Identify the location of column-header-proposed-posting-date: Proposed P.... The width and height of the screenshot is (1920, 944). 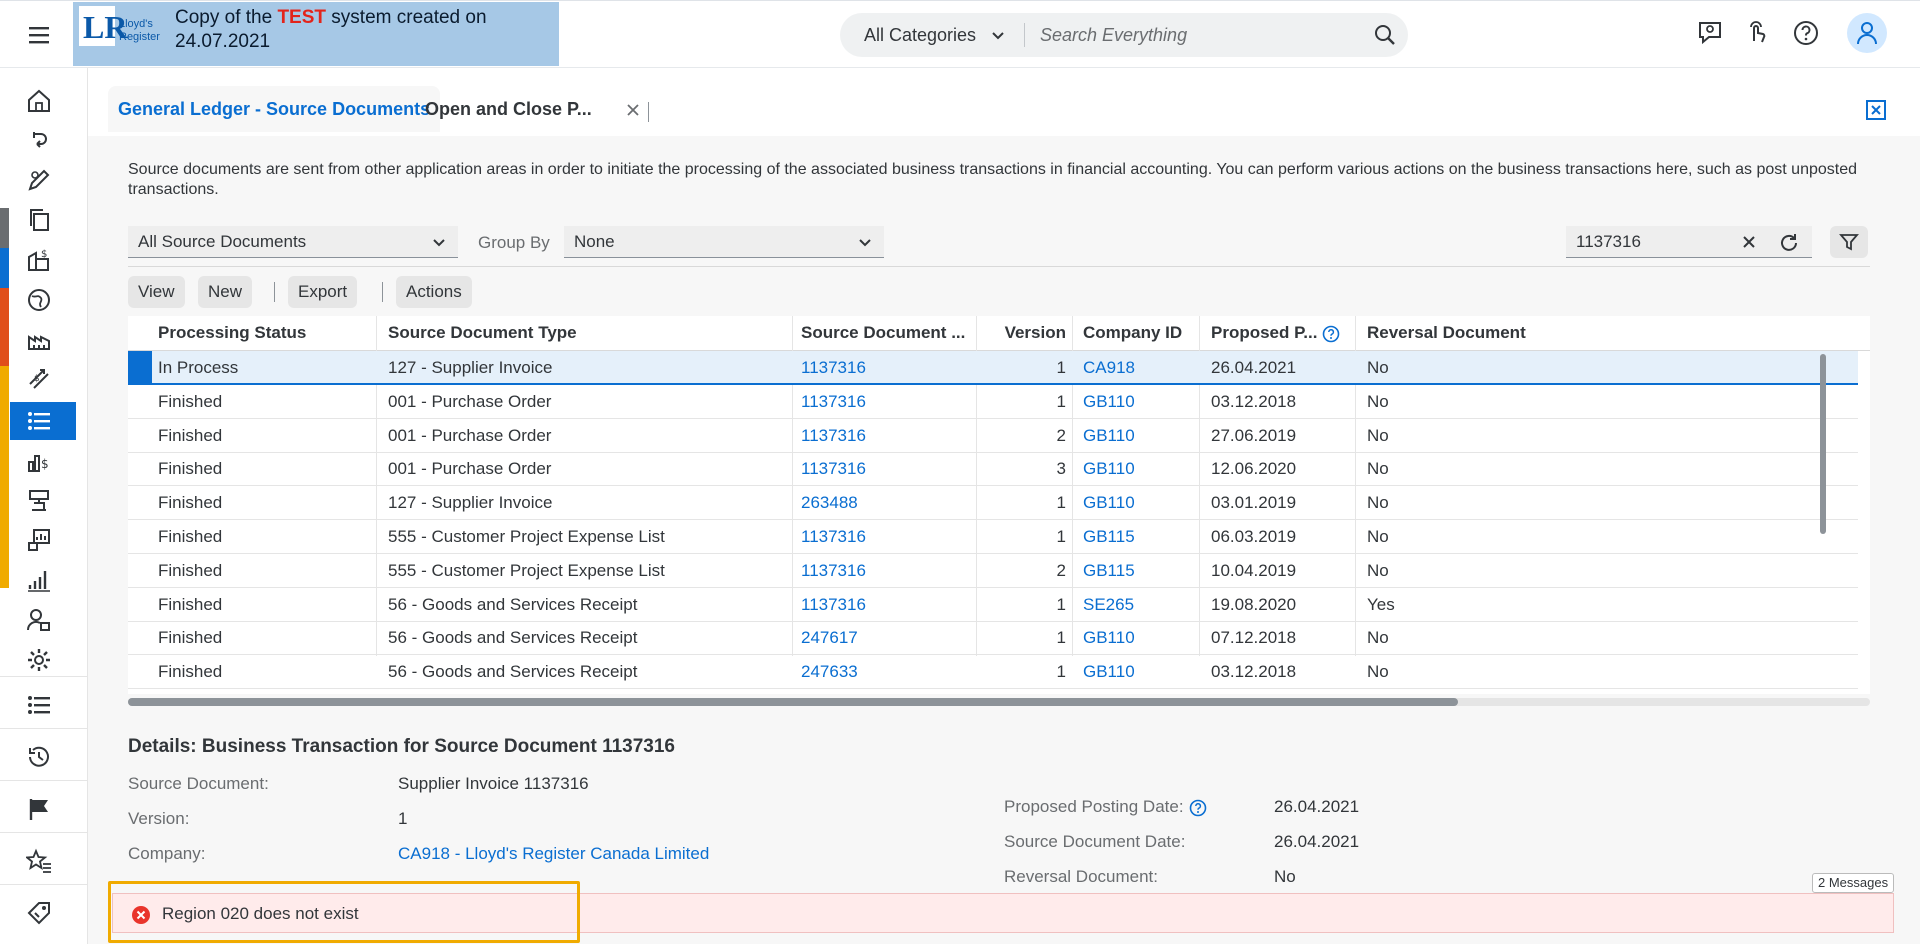
(1262, 333).